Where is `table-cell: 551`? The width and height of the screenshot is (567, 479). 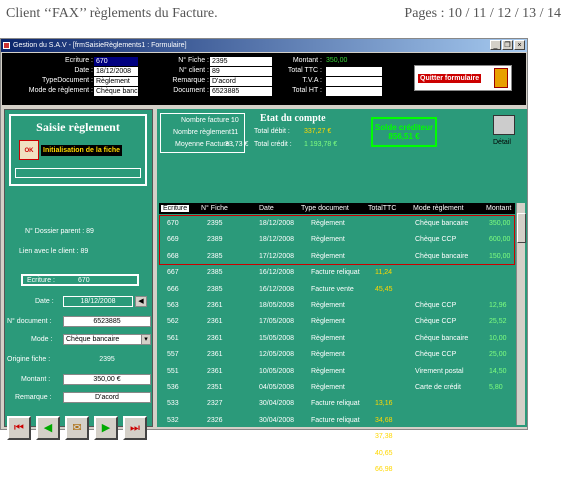
table-cell: 551 is located at coordinates (173, 371).